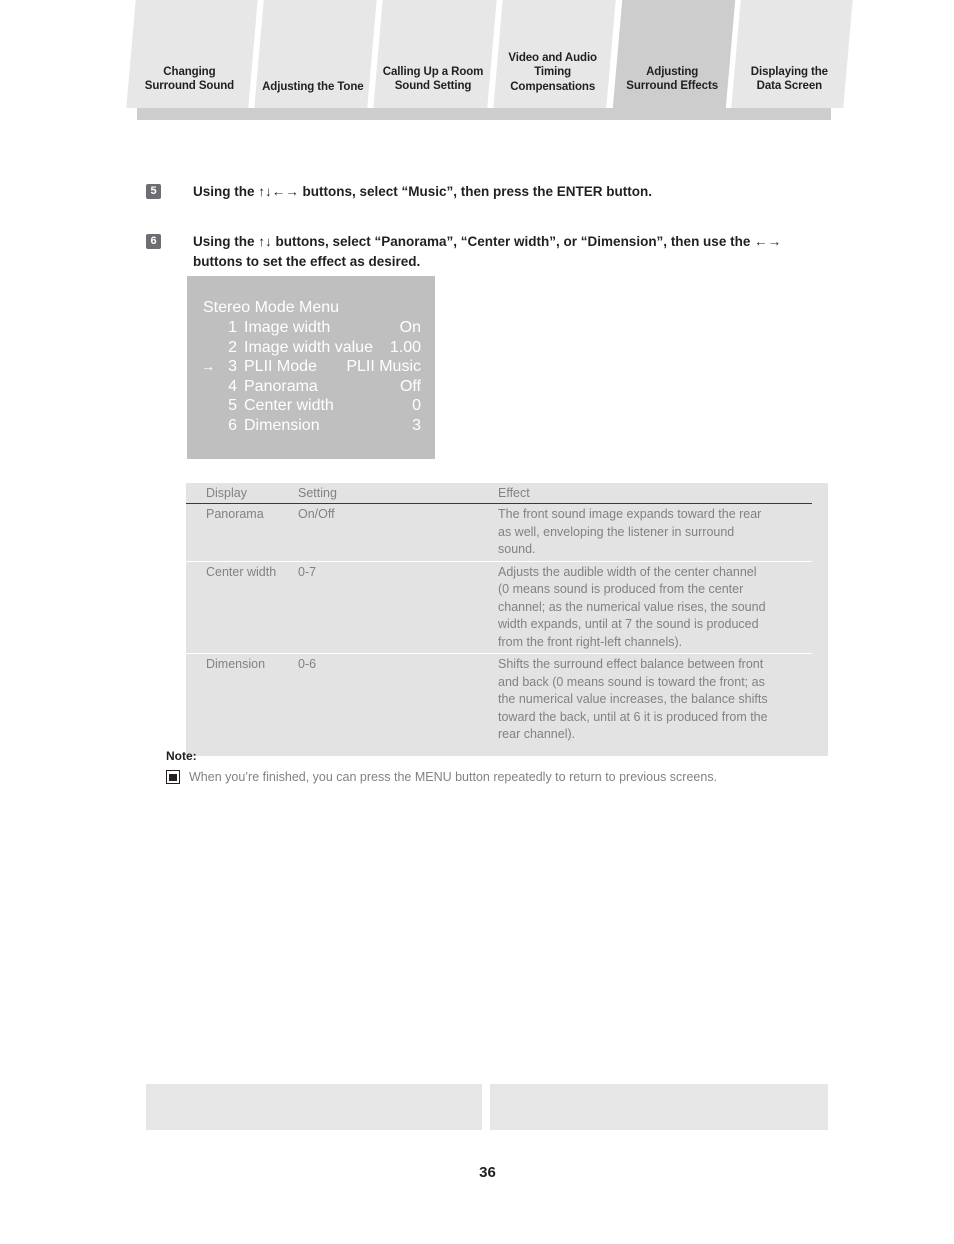 Image resolution: width=954 pixels, height=1244 pixels. What do you see at coordinates (241, 571) in the screenshot?
I see `cell-display: Center width` at bounding box center [241, 571].